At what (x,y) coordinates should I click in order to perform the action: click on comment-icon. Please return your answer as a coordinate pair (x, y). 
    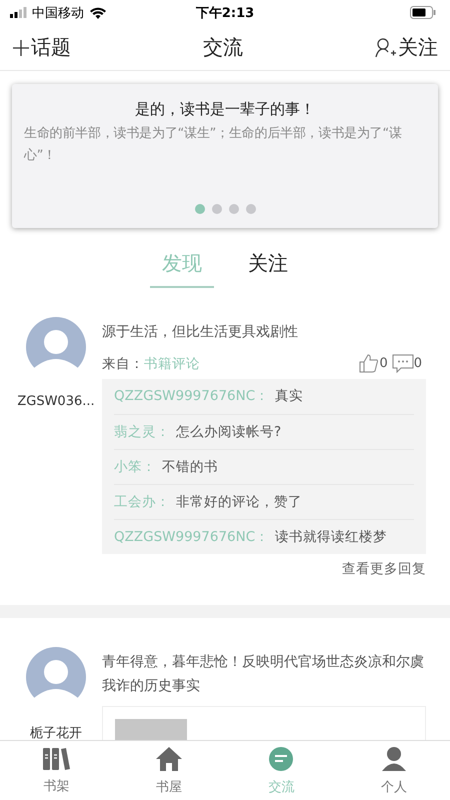
    Looking at the image, I should click on (403, 363).